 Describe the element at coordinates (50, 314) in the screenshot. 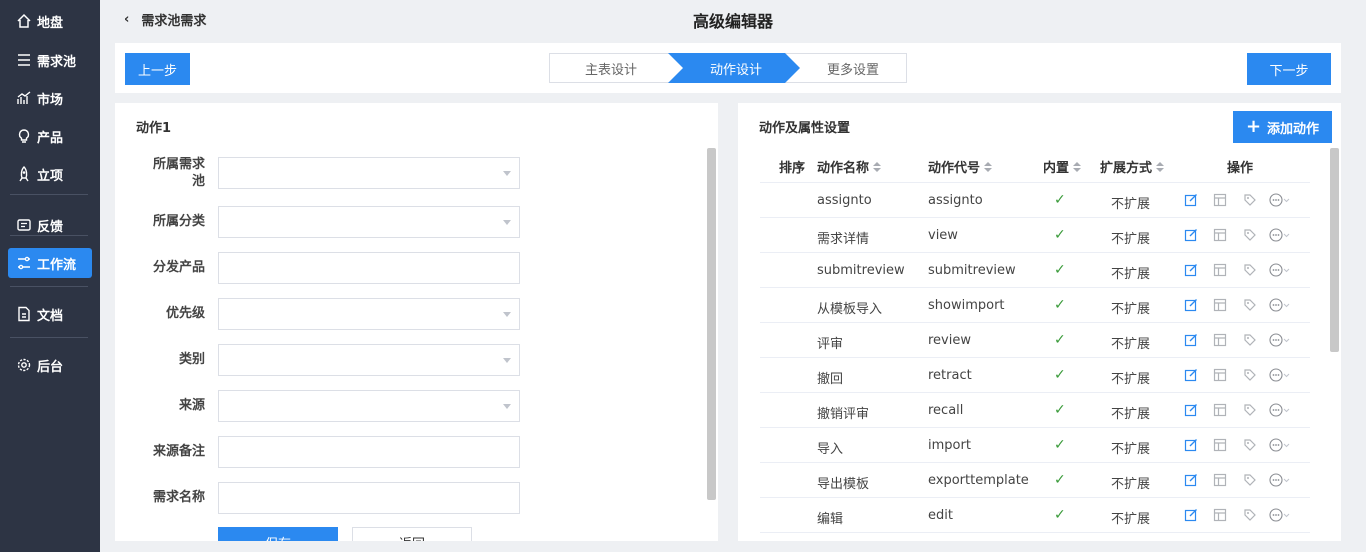

I see `sidebar-item-7: 文档` at that location.